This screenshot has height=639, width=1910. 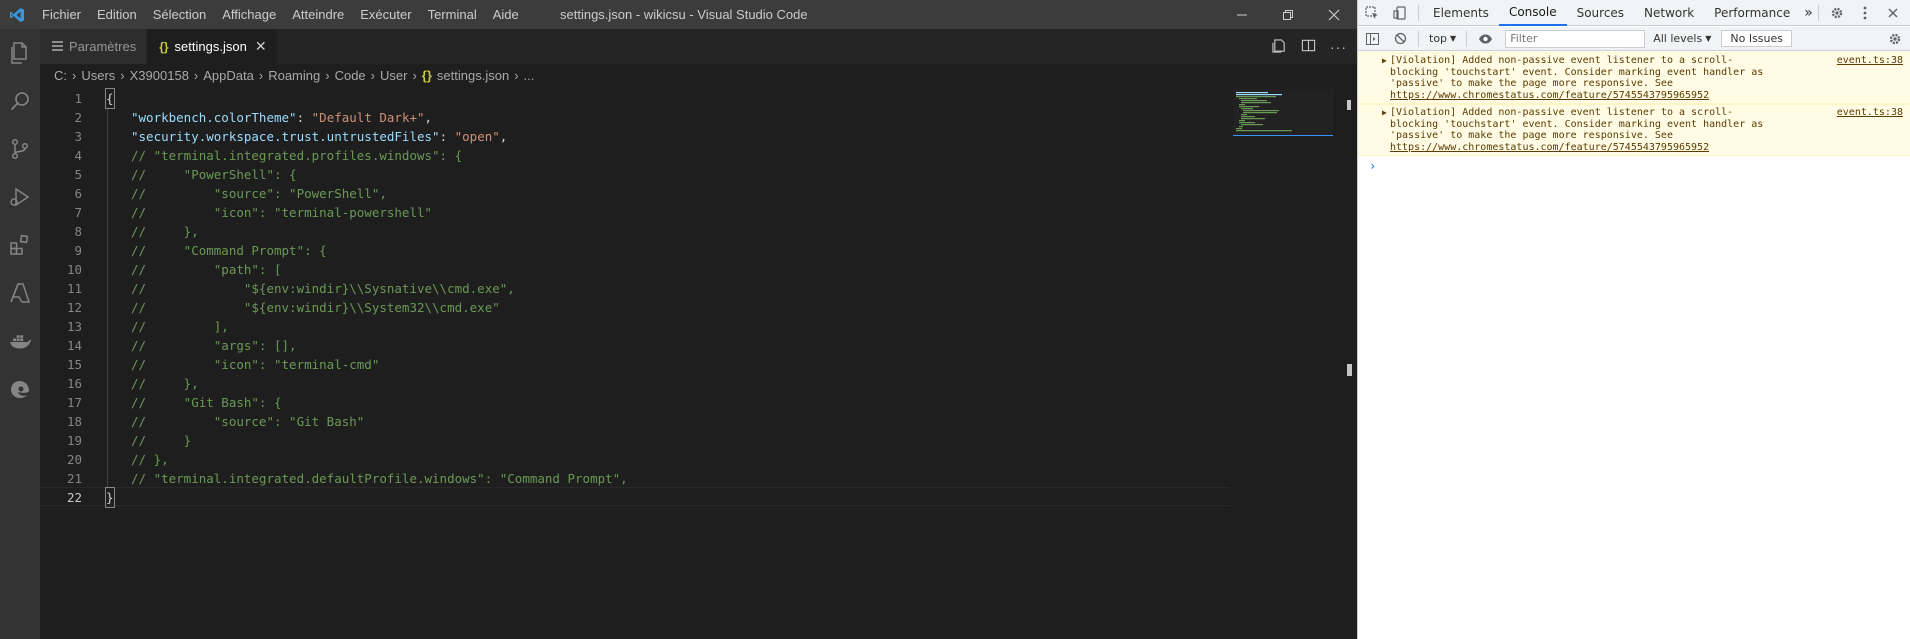 What do you see at coordinates (1575, 38) in the screenshot?
I see `console-filter-input` at bounding box center [1575, 38].